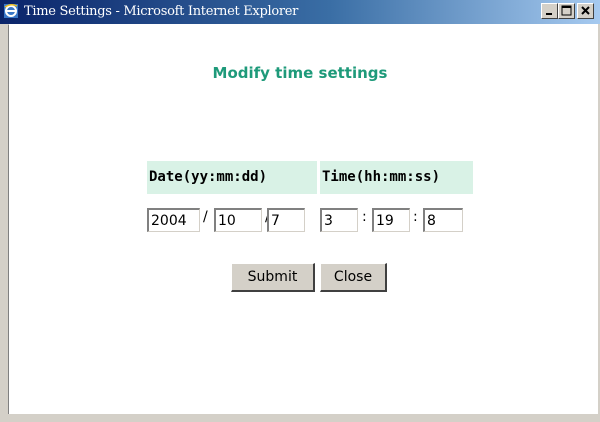 The height and width of the screenshot is (422, 600). Describe the element at coordinates (300, 418) in the screenshot. I see `window-frame-bottom` at that location.